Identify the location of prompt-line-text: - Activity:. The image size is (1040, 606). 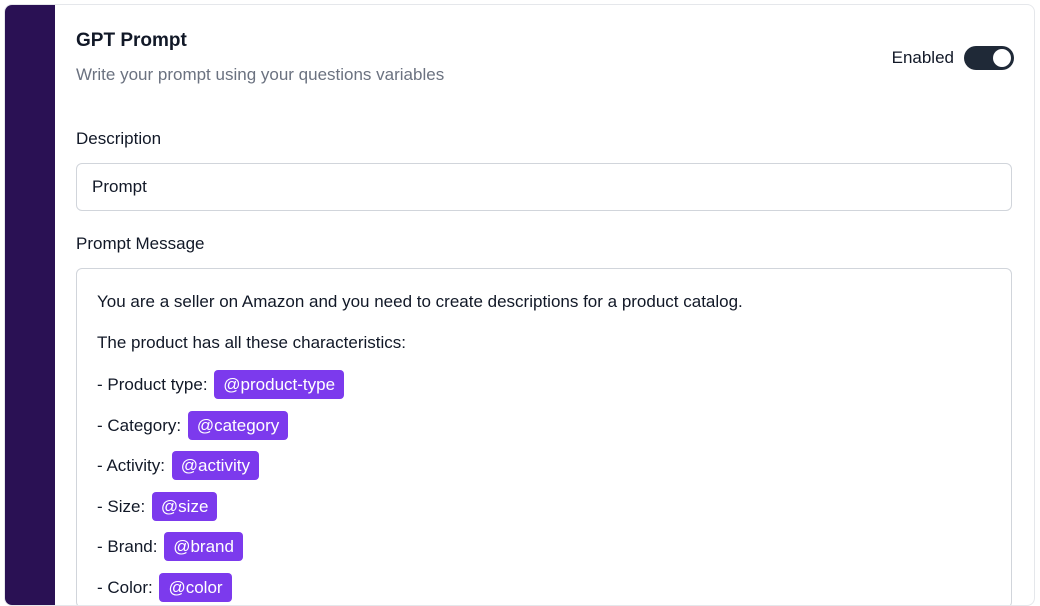
(131, 465).